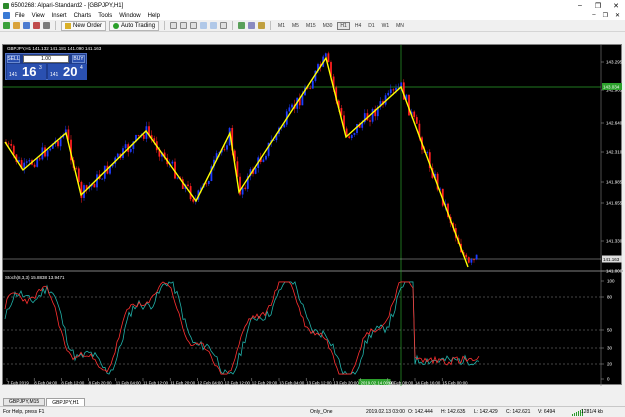 The height and width of the screenshot is (417, 625). I want to click on tab-gbpjpy-h1: GBPJPY,H1, so click(66, 402).